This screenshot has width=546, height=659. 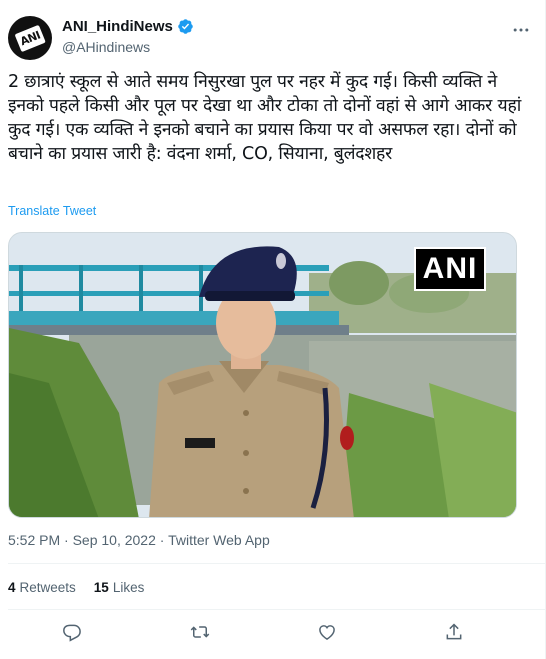 I want to click on retweets-label: Retweets, so click(x=47, y=587).